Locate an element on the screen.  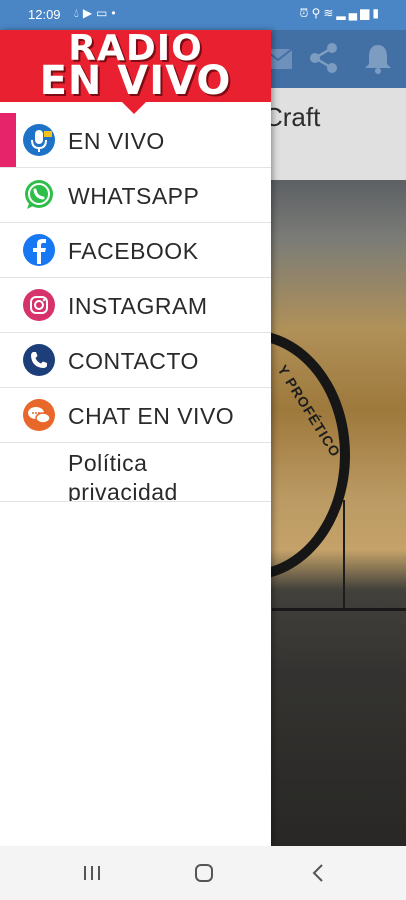
menu-item-label: EN VIVO is located at coordinates (116, 141).